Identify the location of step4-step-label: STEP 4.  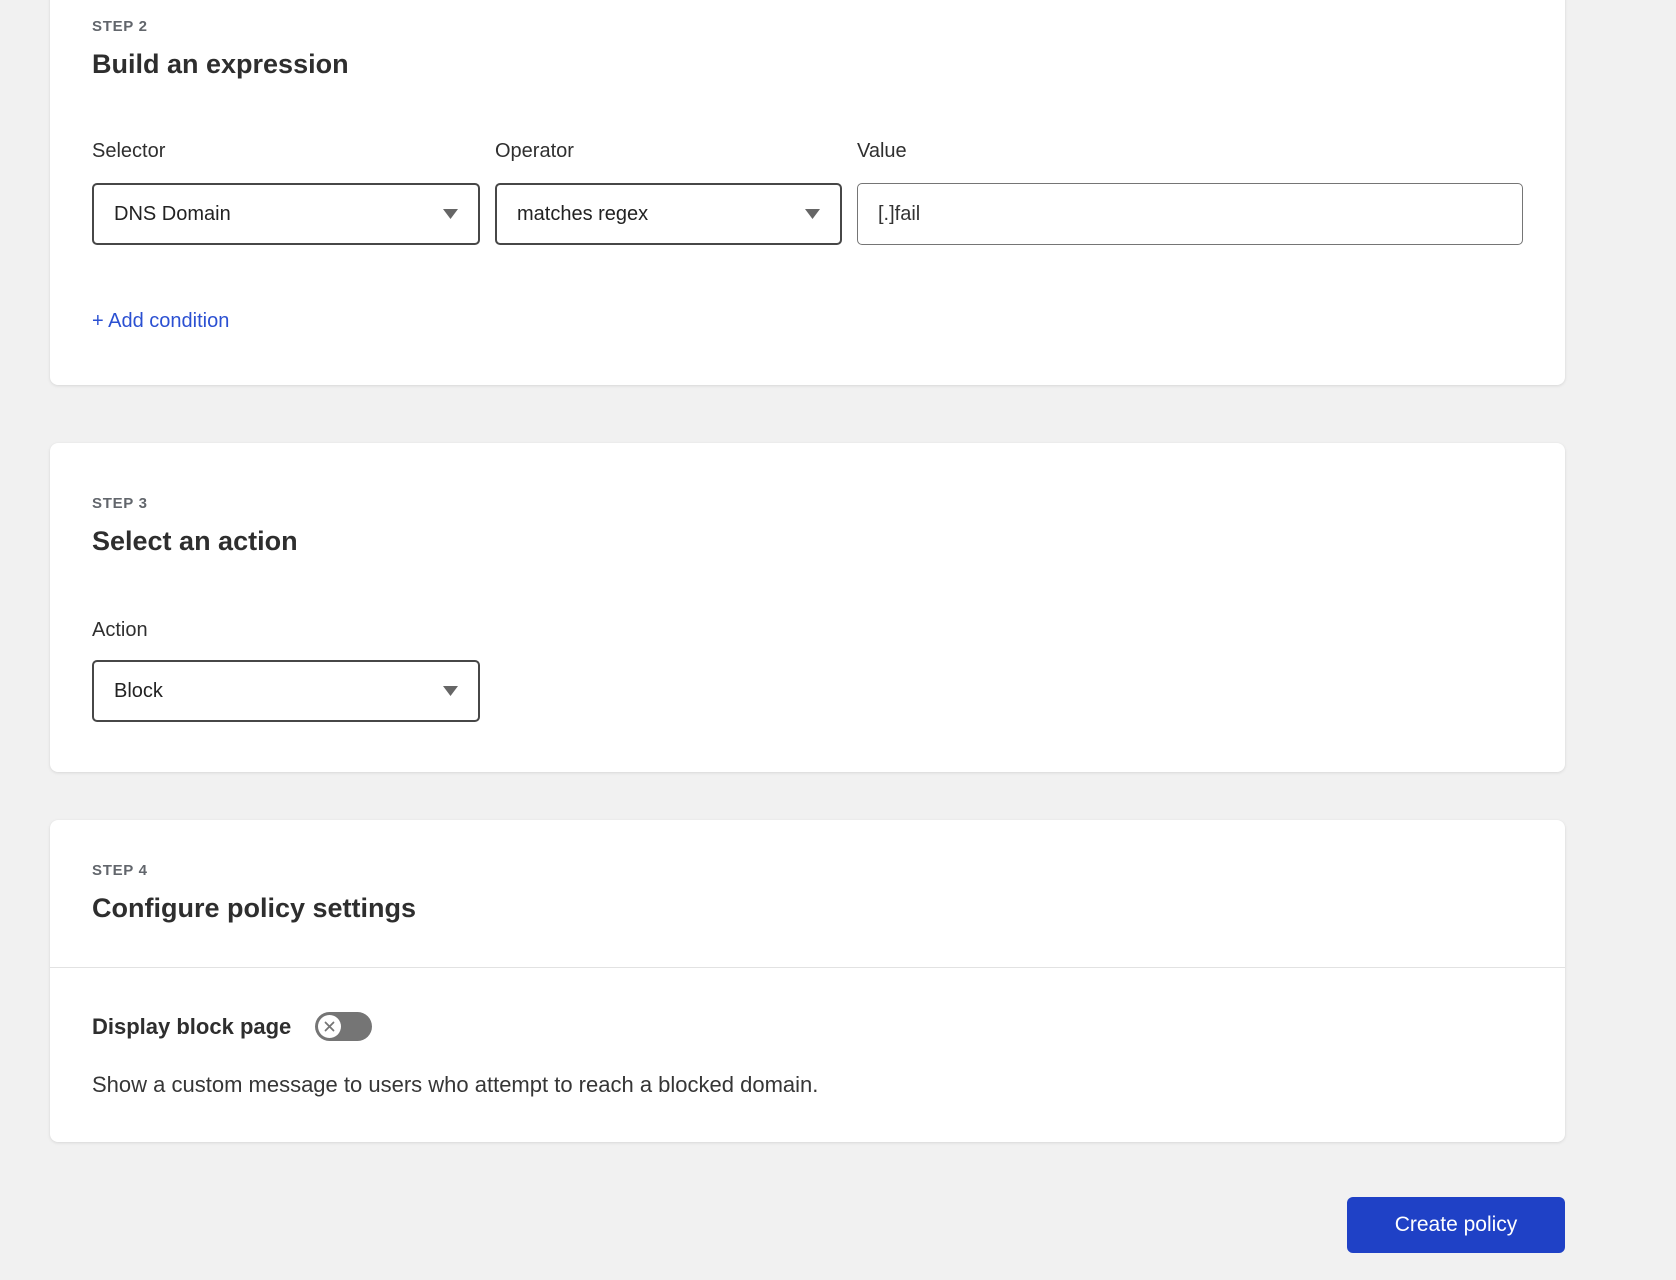
(120, 870).